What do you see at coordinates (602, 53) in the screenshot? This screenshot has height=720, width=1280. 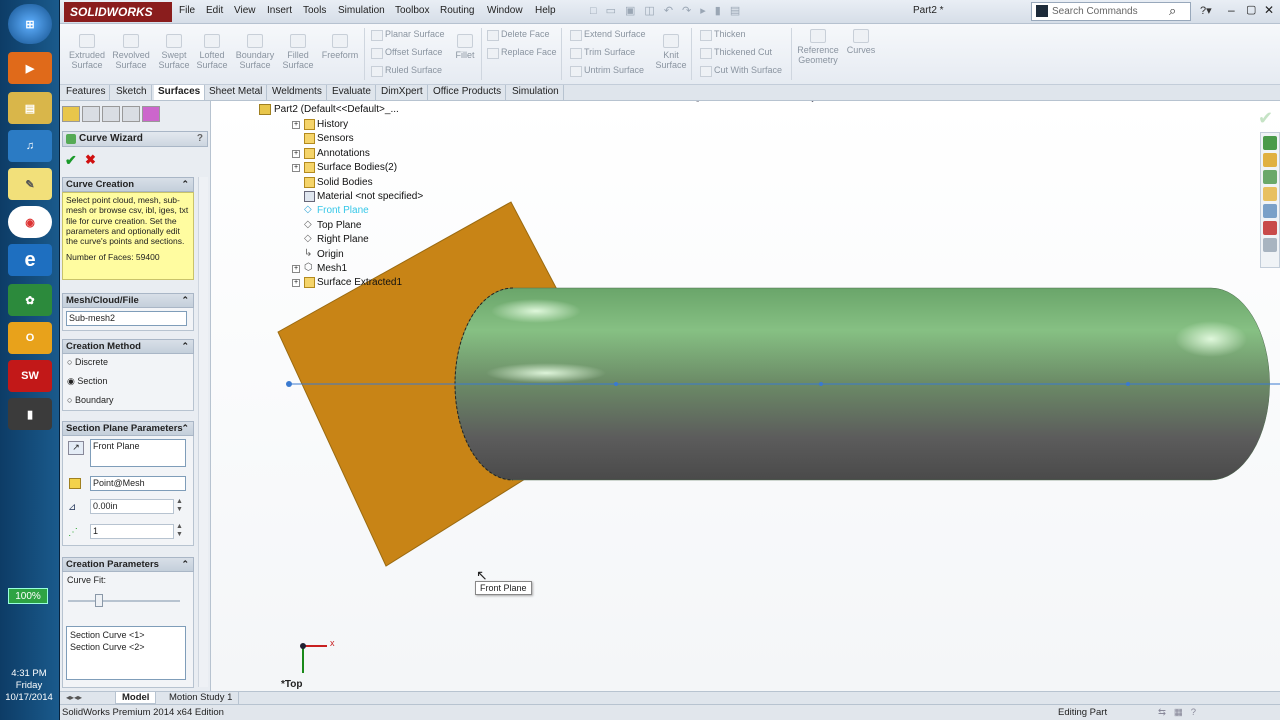 I see `trim-surface-button: Trim Surface` at bounding box center [602, 53].